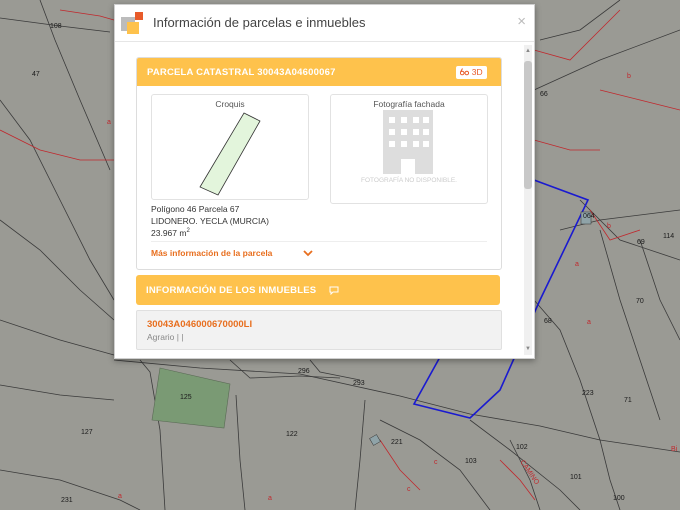 This screenshot has height=510, width=680. What do you see at coordinates (668, 236) in the screenshot?
I see `map-label-114: 114` at bounding box center [668, 236].